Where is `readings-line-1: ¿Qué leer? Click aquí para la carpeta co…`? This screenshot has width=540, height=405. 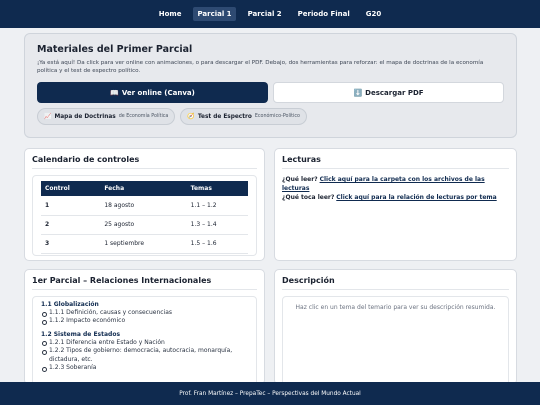 readings-line-1: ¿Qué leer? Click aquí para la carpeta co… is located at coordinates (395, 184).